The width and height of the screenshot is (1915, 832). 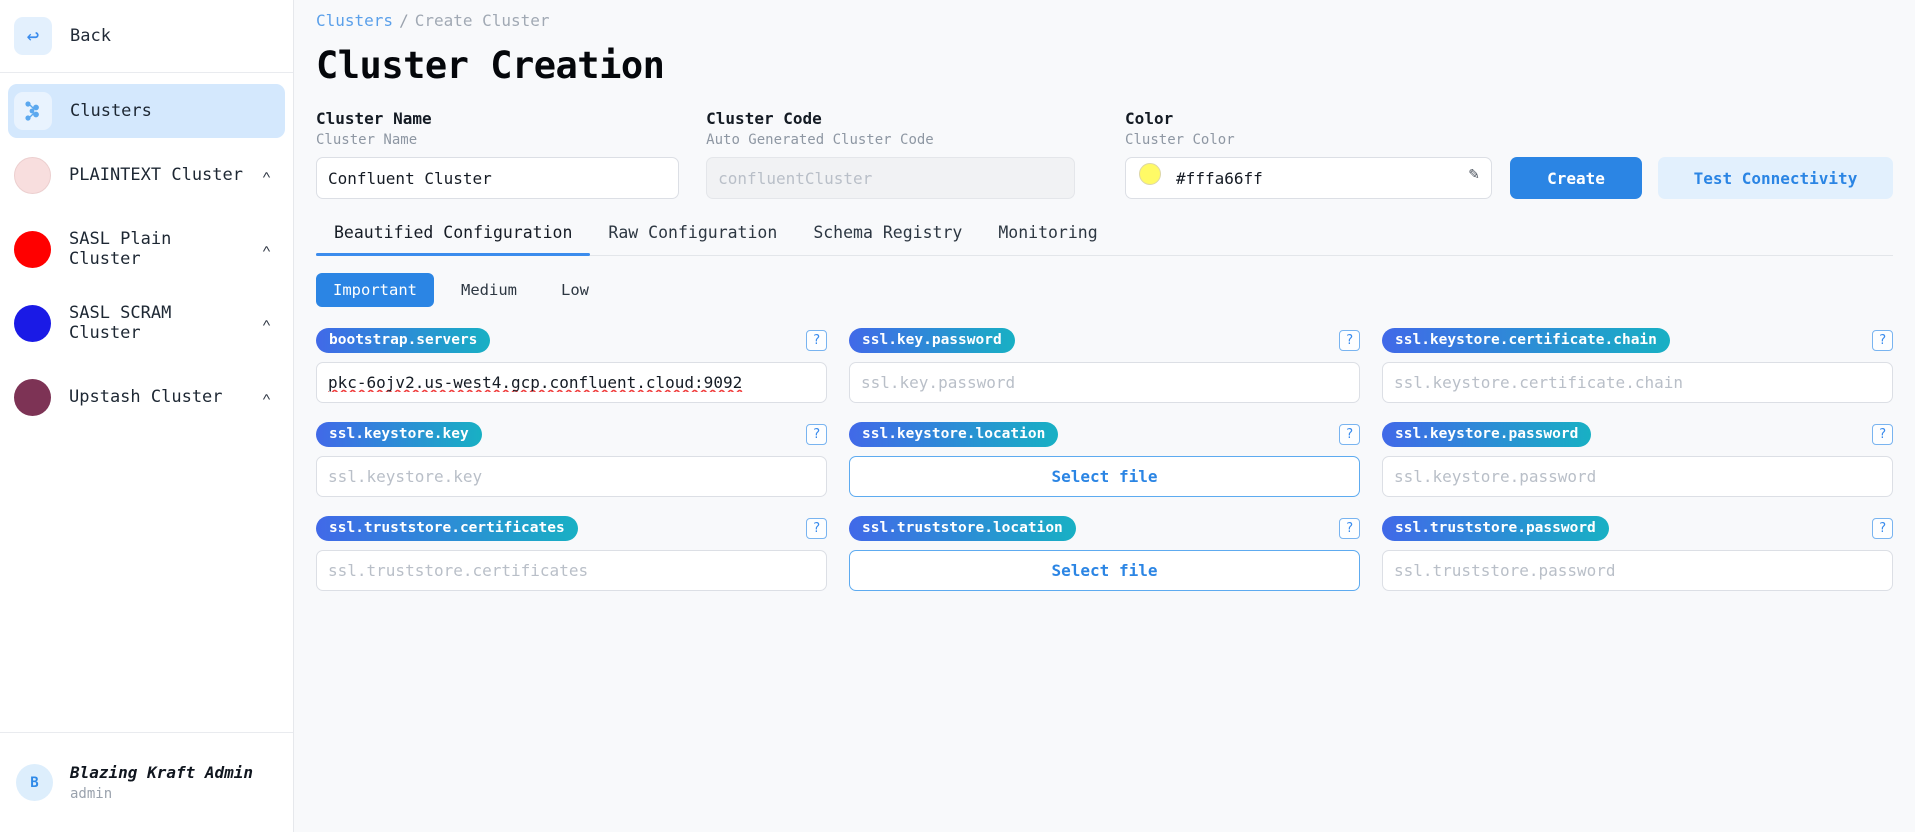 What do you see at coordinates (482, 20) in the screenshot?
I see `breadcrumb-current: Create Cluster` at bounding box center [482, 20].